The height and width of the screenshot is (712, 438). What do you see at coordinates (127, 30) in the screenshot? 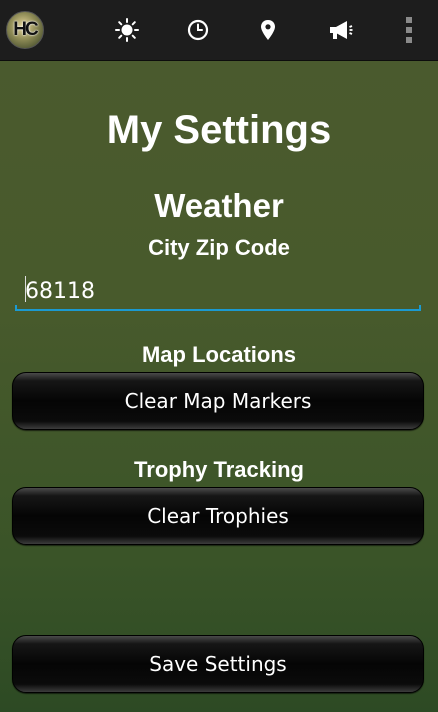
I see `sun-icon` at bounding box center [127, 30].